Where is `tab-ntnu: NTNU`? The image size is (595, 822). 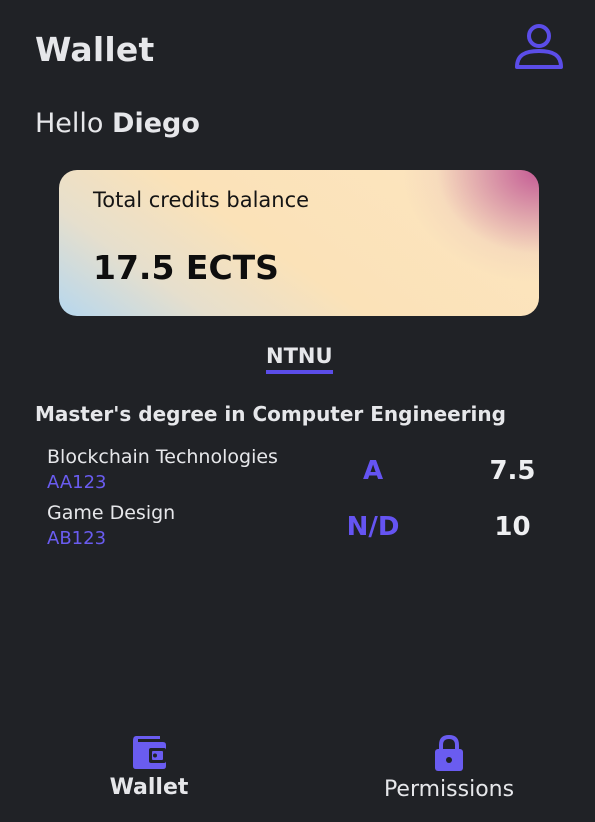 tab-ntnu: NTNU is located at coordinates (299, 359).